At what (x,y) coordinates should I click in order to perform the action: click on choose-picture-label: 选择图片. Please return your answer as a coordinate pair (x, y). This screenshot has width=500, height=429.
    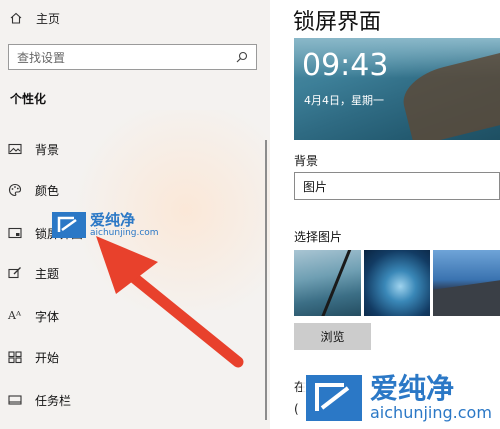
    Looking at the image, I should click on (318, 237).